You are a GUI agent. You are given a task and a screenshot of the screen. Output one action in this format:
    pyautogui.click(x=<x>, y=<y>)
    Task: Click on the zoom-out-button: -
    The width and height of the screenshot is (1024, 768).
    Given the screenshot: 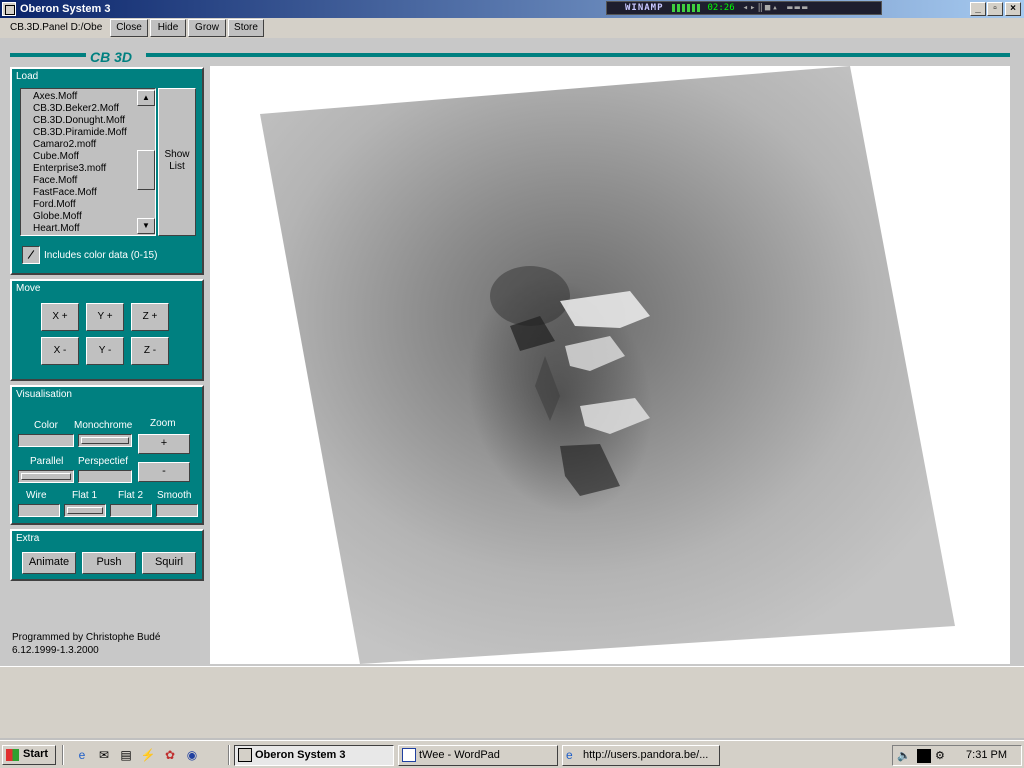 What is the action you would take?
    pyautogui.click(x=164, y=472)
    